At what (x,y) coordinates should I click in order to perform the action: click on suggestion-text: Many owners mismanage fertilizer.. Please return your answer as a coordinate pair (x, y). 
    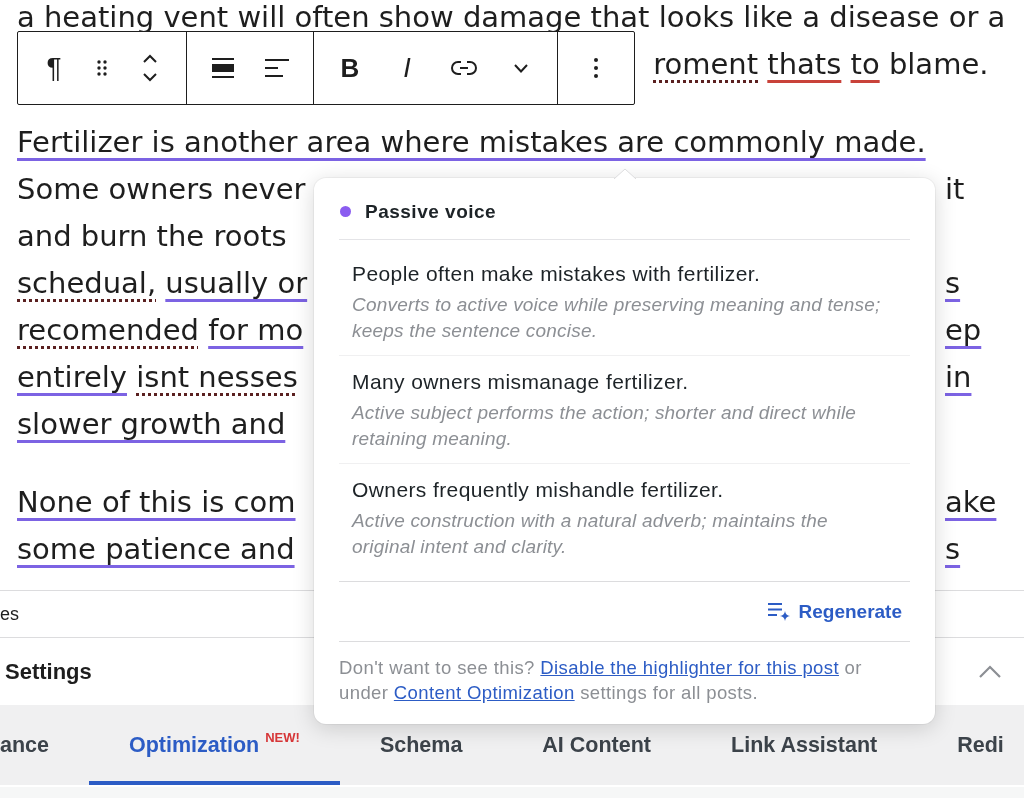
    Looking at the image, I should click on (624, 382).